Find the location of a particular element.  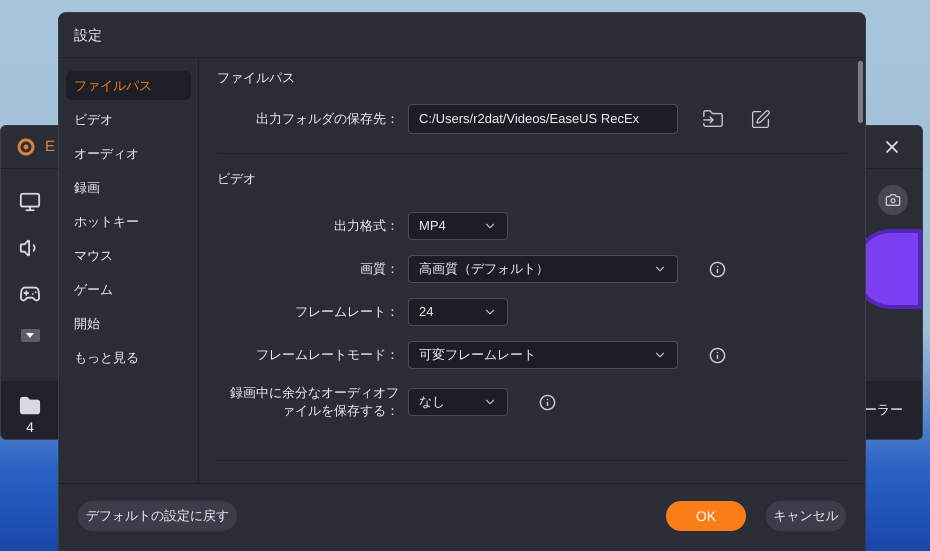

app-title: E is located at coordinates (50, 146).